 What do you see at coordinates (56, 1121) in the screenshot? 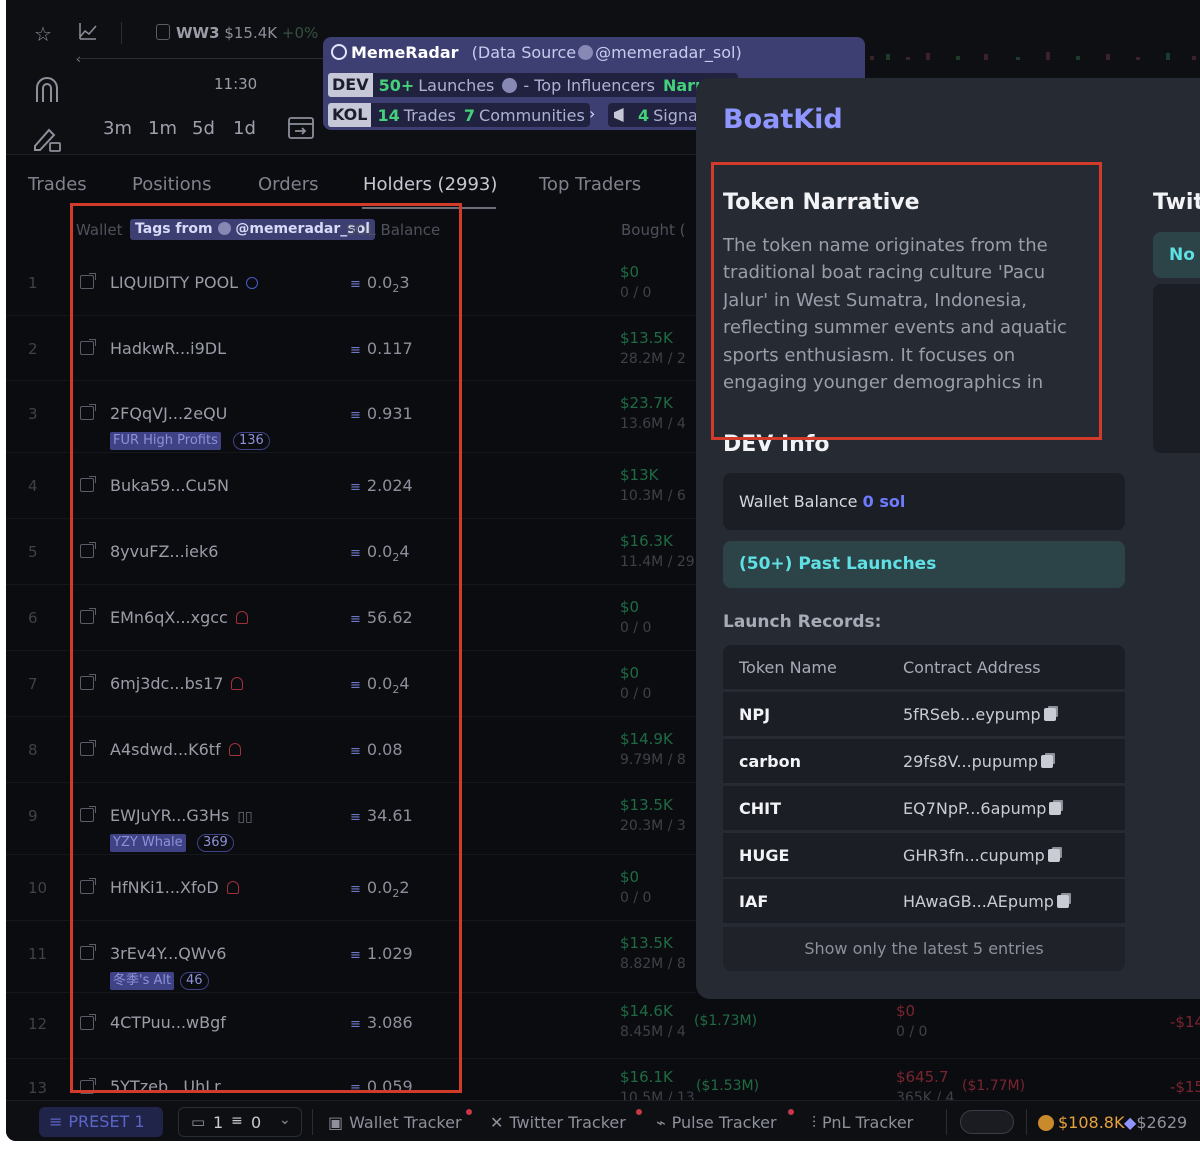
I see `sliders-icon: ≡` at bounding box center [56, 1121].